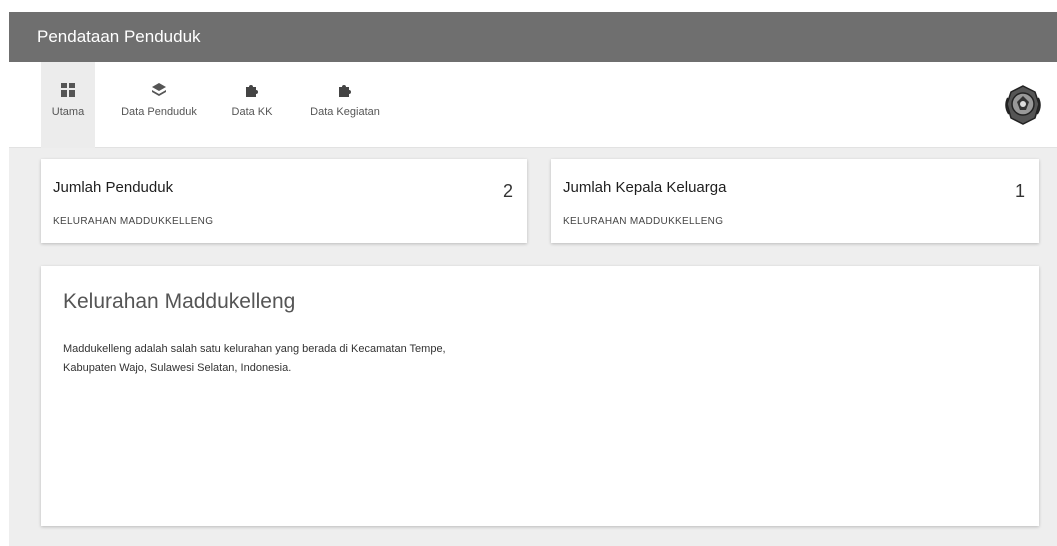 The image size is (1057, 546). Describe the element at coordinates (68, 105) in the screenshot. I see `nav-item-utama: Utama` at that location.